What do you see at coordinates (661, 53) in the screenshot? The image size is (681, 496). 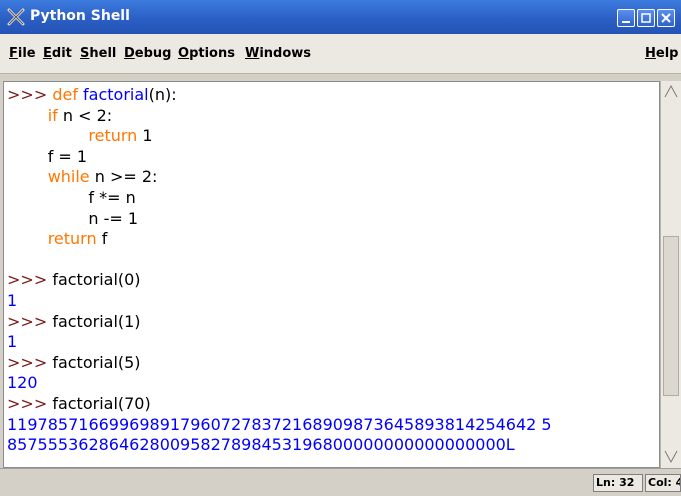 I see `menu-help: Help` at bounding box center [661, 53].